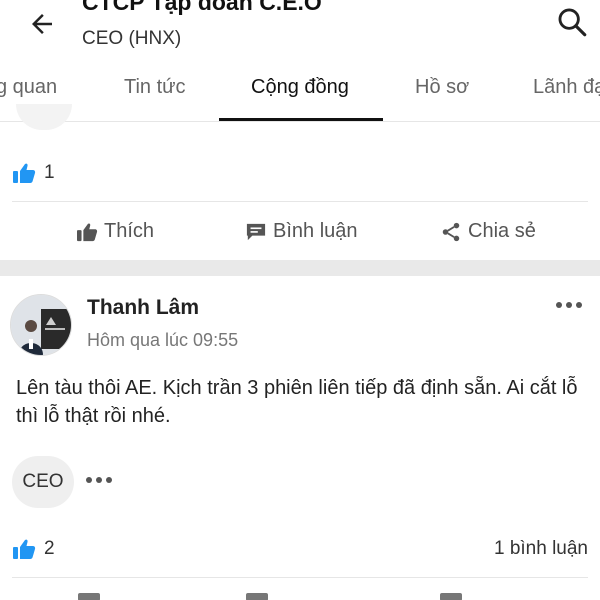  Describe the element at coordinates (502, 231) in the screenshot. I see `share-label: Chia sẻ` at that location.